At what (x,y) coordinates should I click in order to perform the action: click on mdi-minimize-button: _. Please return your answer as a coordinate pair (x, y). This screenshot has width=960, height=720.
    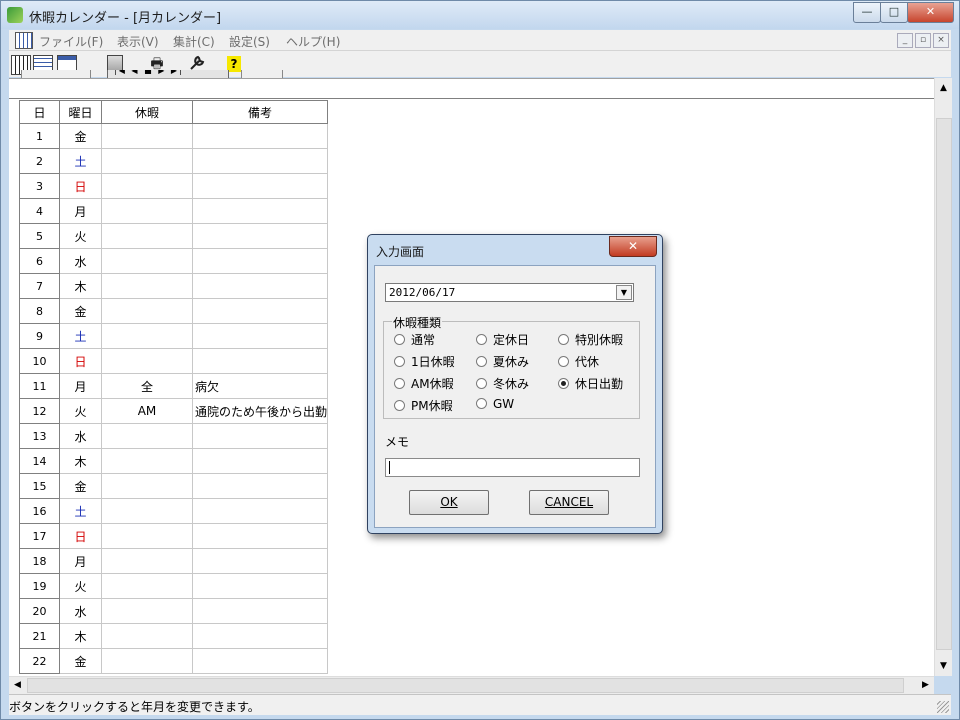
    Looking at the image, I should click on (905, 40).